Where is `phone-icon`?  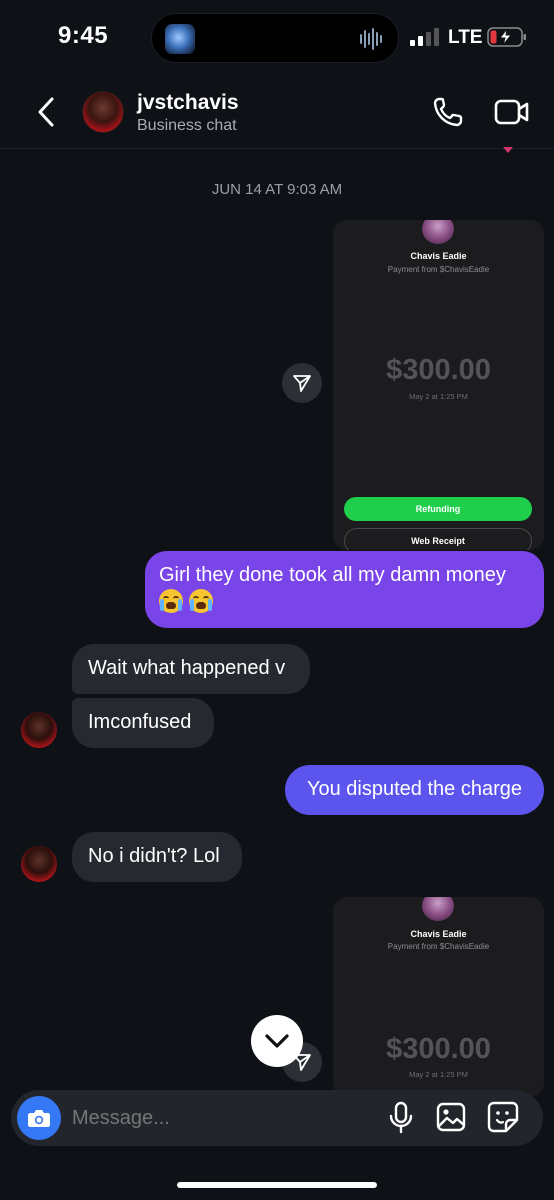 phone-icon is located at coordinates (449, 112).